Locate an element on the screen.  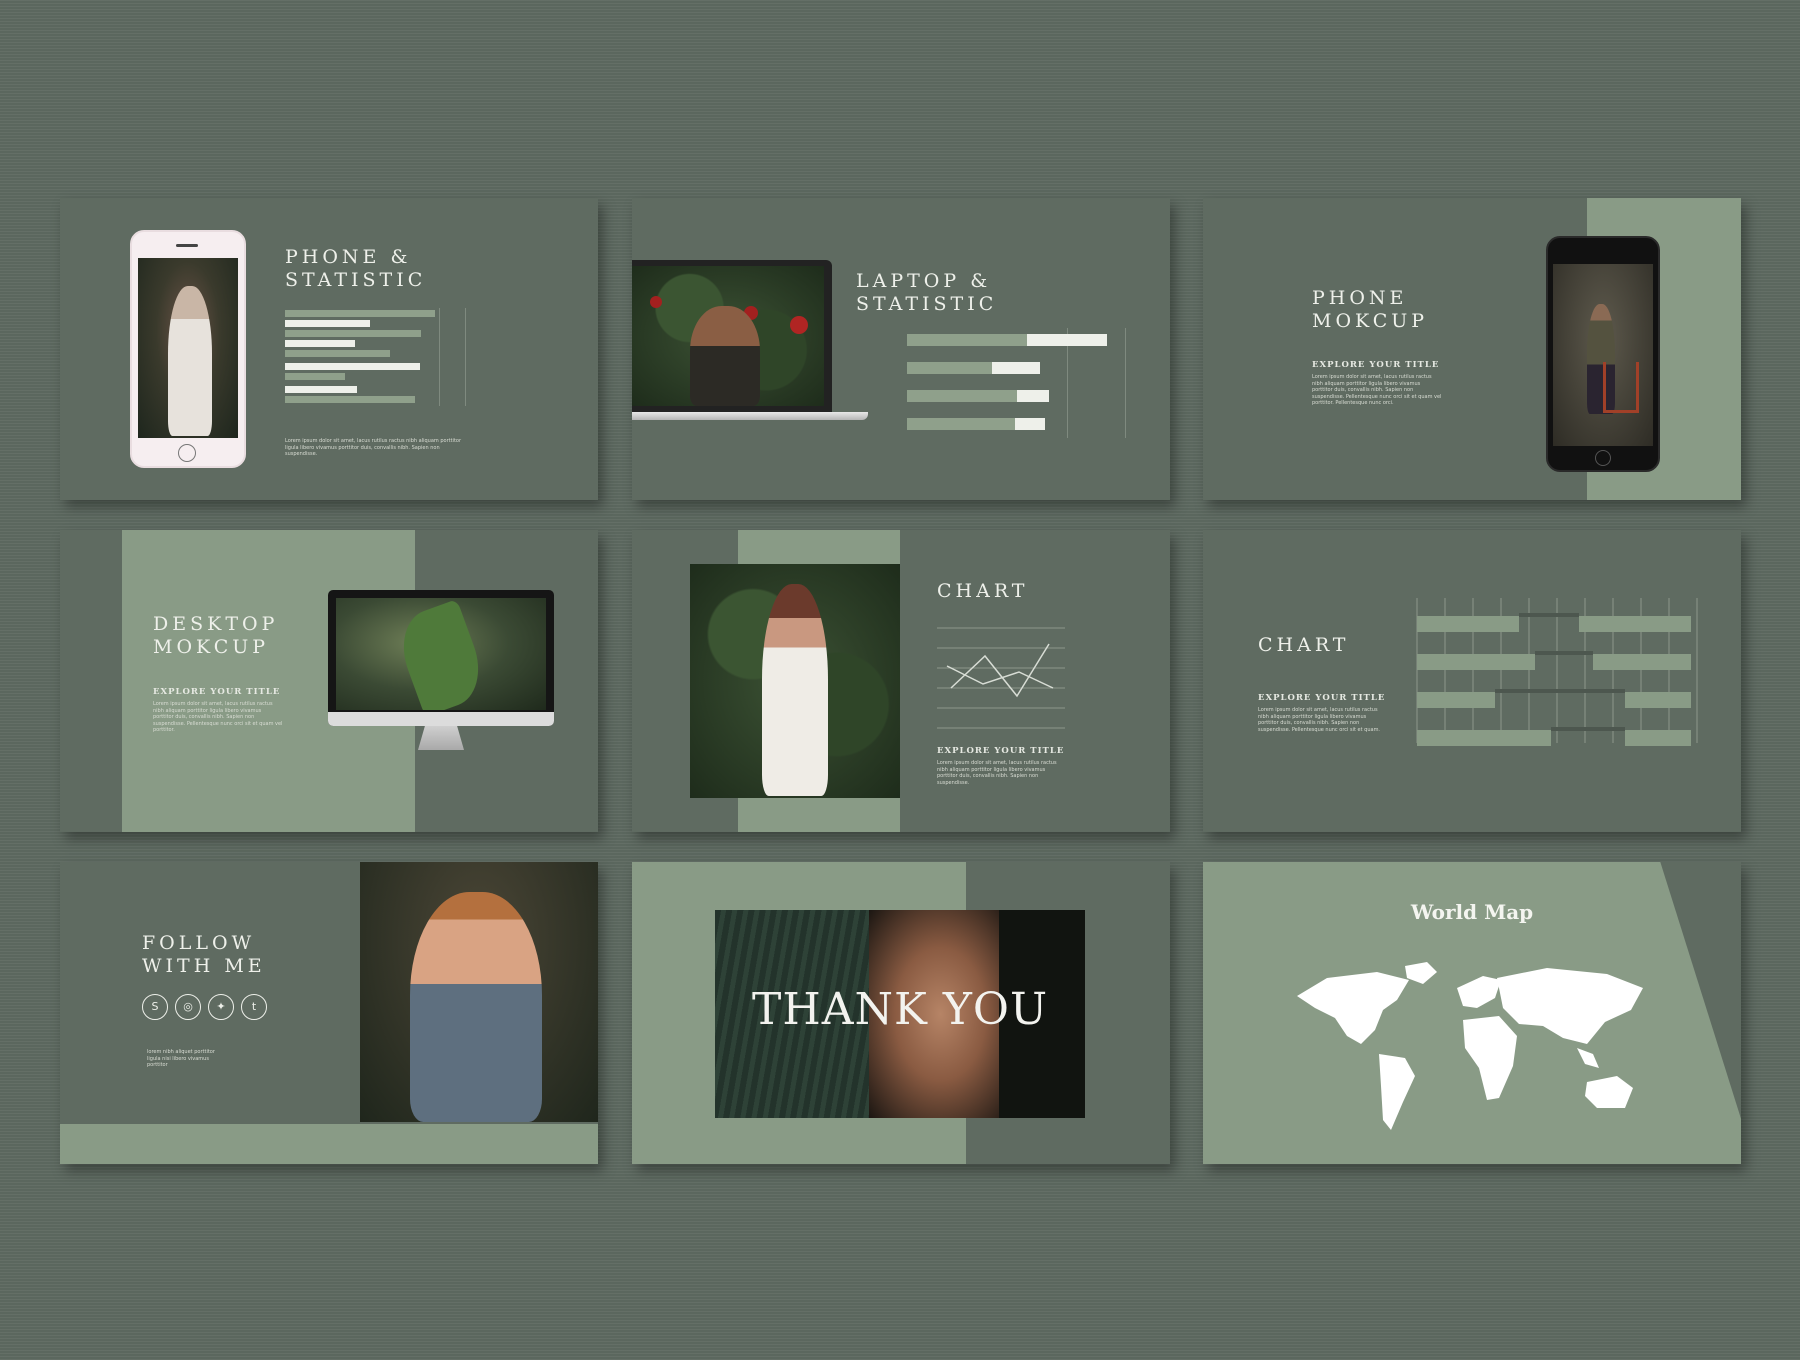
laptop-mockup is located at coordinates (750, 340).